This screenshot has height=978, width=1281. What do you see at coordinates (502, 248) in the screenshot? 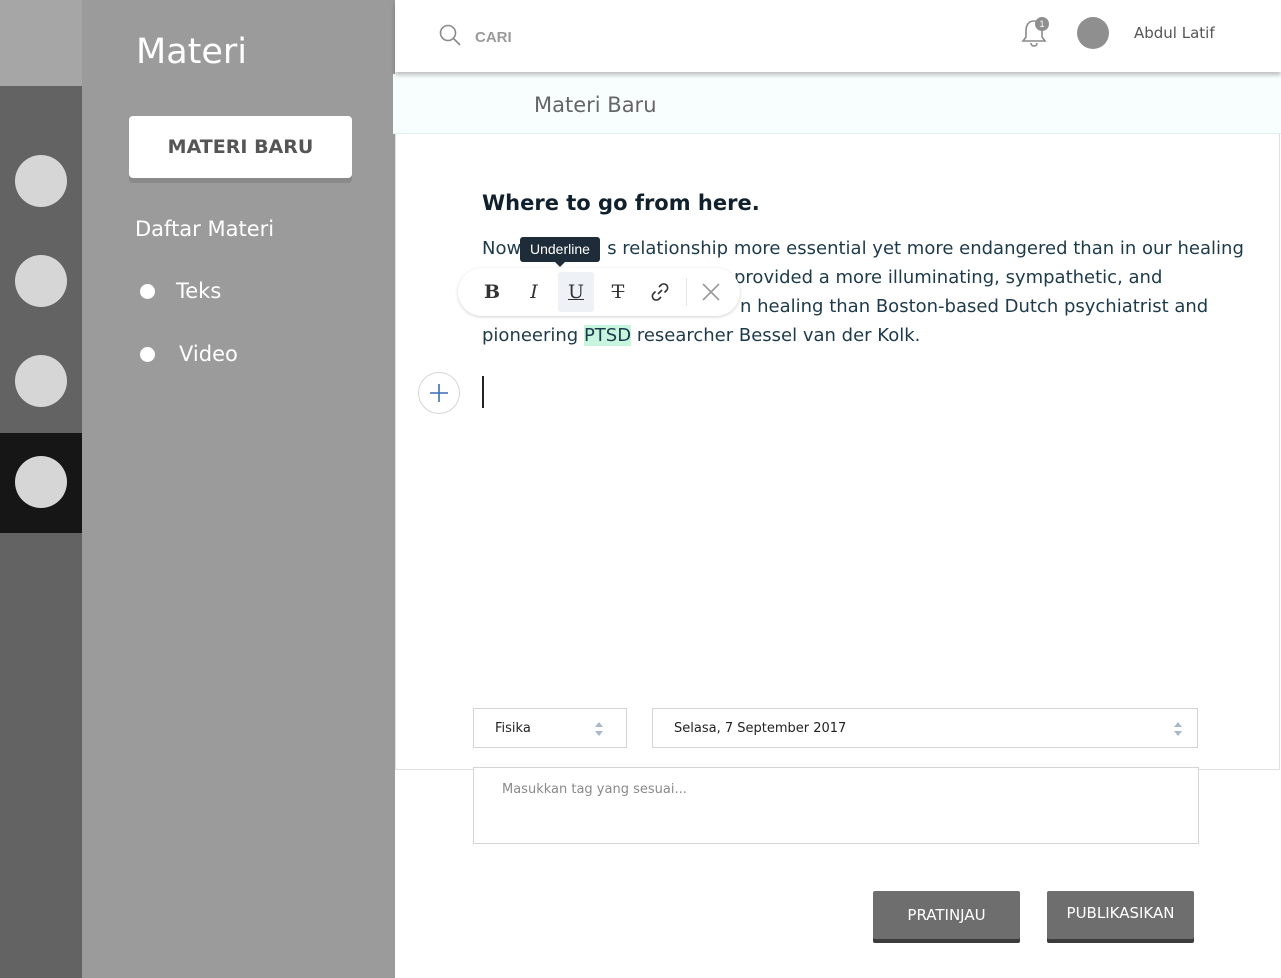
I see `text-run: Now` at bounding box center [502, 248].